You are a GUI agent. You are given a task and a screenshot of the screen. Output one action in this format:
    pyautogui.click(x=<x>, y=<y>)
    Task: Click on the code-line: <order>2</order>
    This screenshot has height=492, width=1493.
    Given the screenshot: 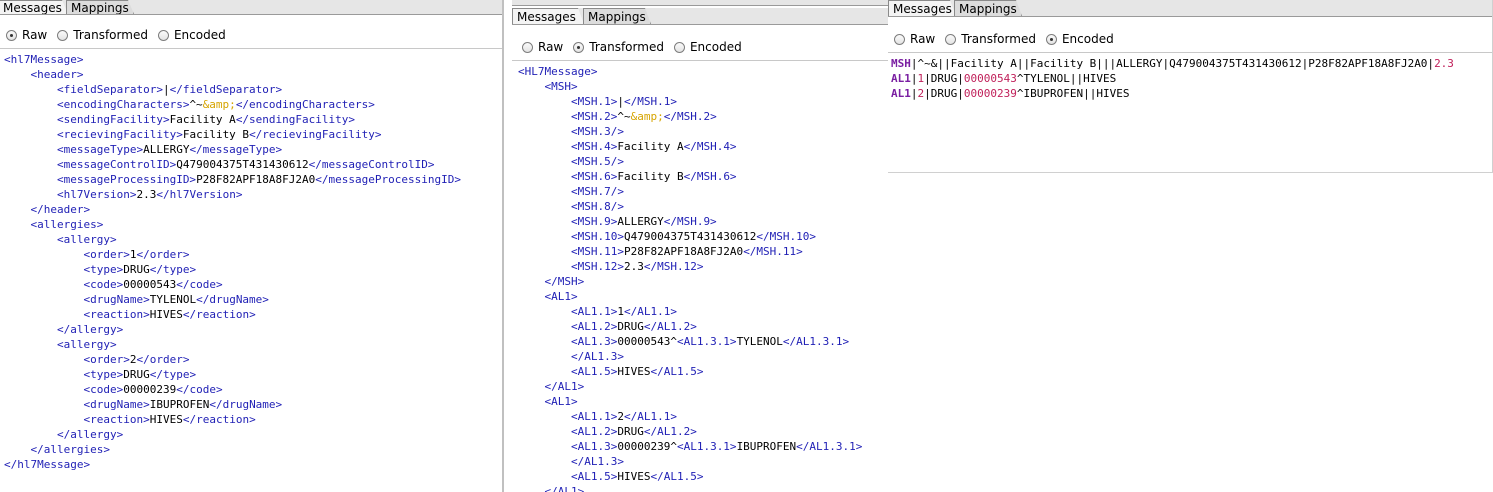 What is the action you would take?
    pyautogui.click(x=253, y=359)
    